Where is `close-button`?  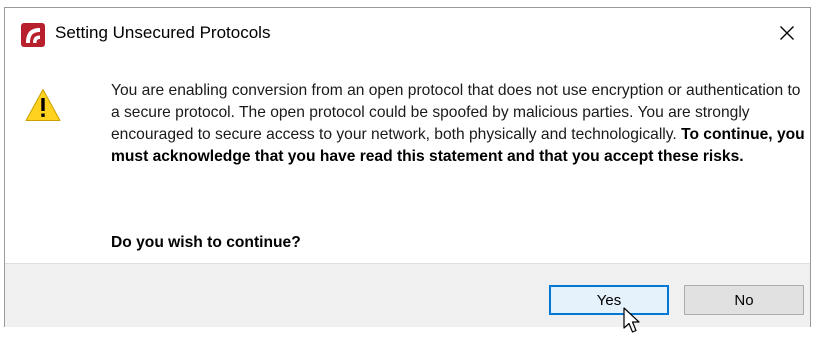 close-button is located at coordinates (787, 33).